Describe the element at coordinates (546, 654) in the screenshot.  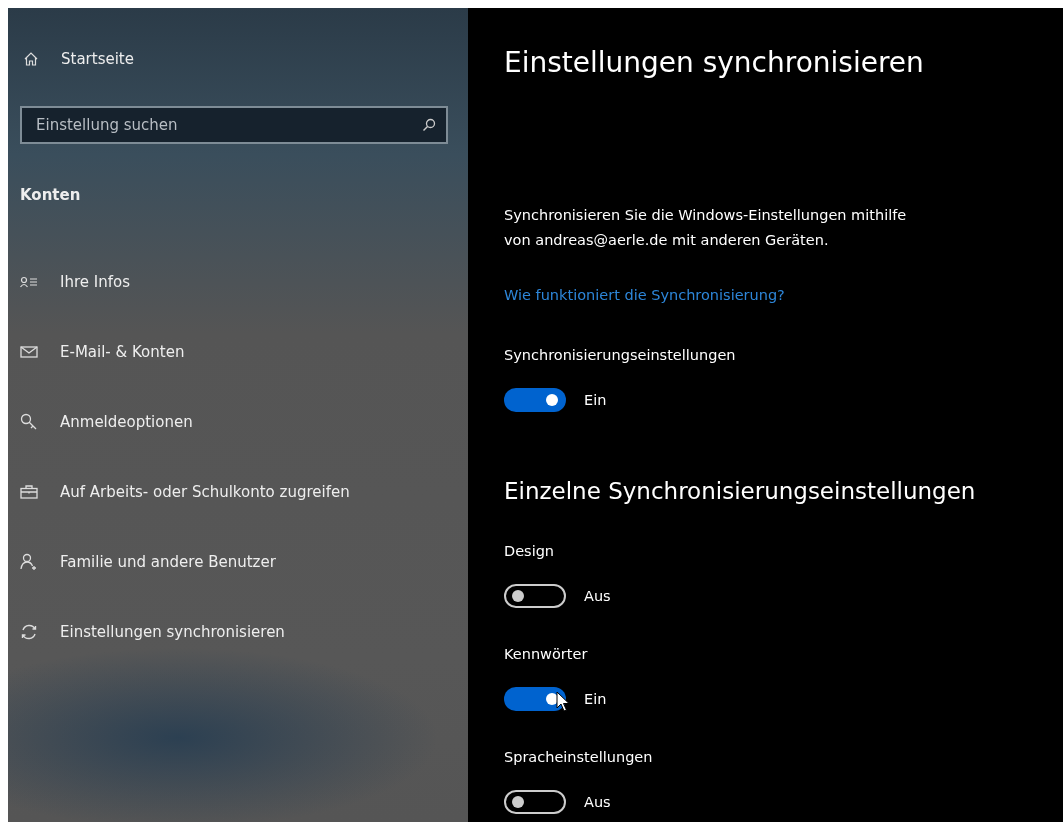
I see `setting-label: Kennwörter` at that location.